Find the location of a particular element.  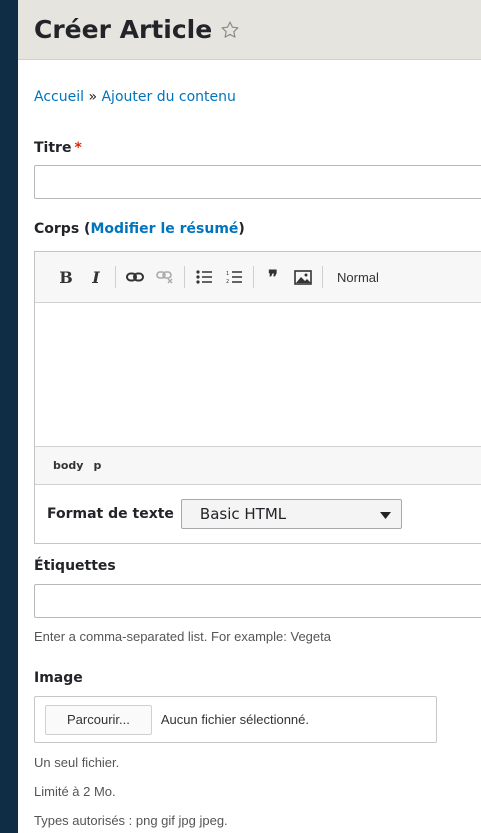

image-label: Image is located at coordinates (58, 678).